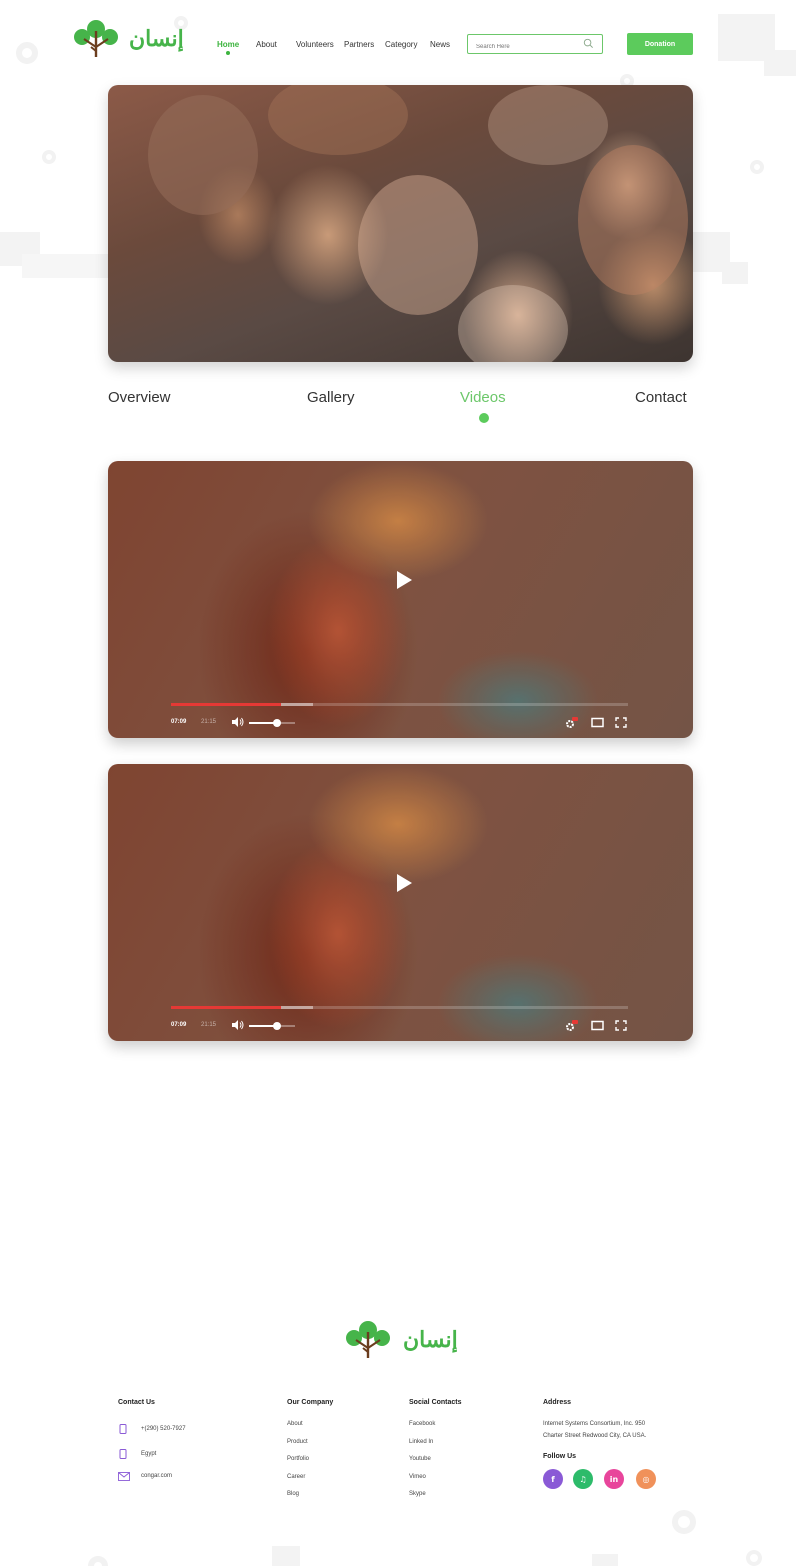 This screenshot has height=1566, width=800. Describe the element at coordinates (156, 39) in the screenshot. I see `logo-text: إنسان` at that location.